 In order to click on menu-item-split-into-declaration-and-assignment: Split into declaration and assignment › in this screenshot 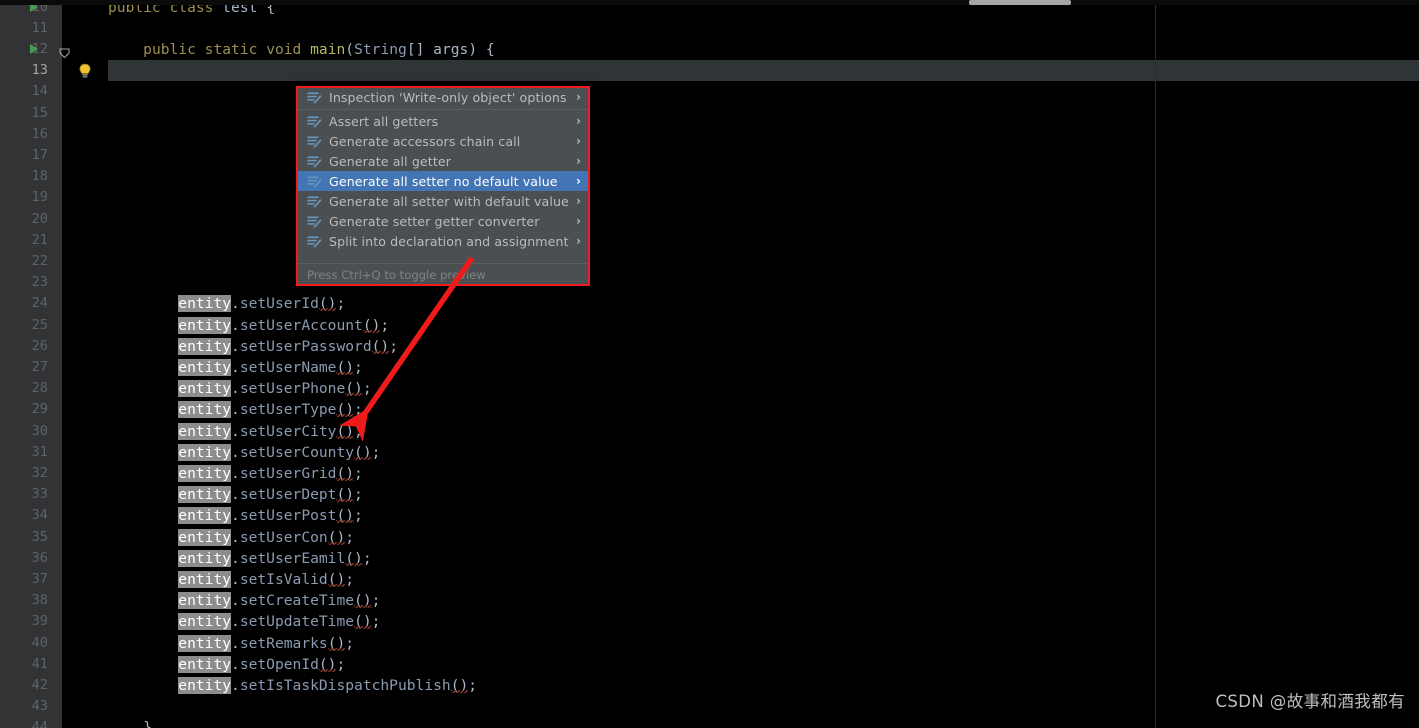, I will do `click(443, 241)`.